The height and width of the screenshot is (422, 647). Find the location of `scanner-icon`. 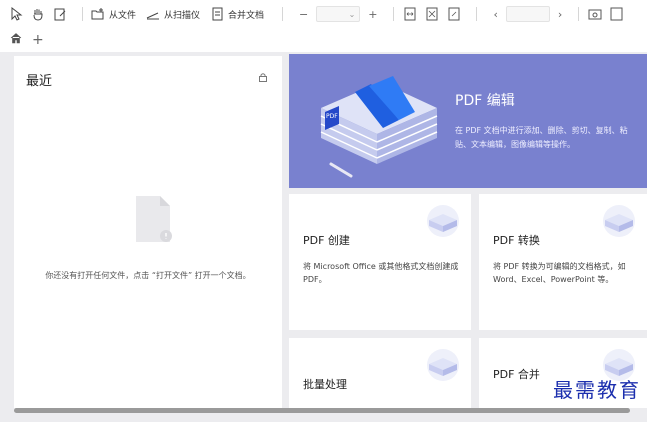

scanner-icon is located at coordinates (153, 16).